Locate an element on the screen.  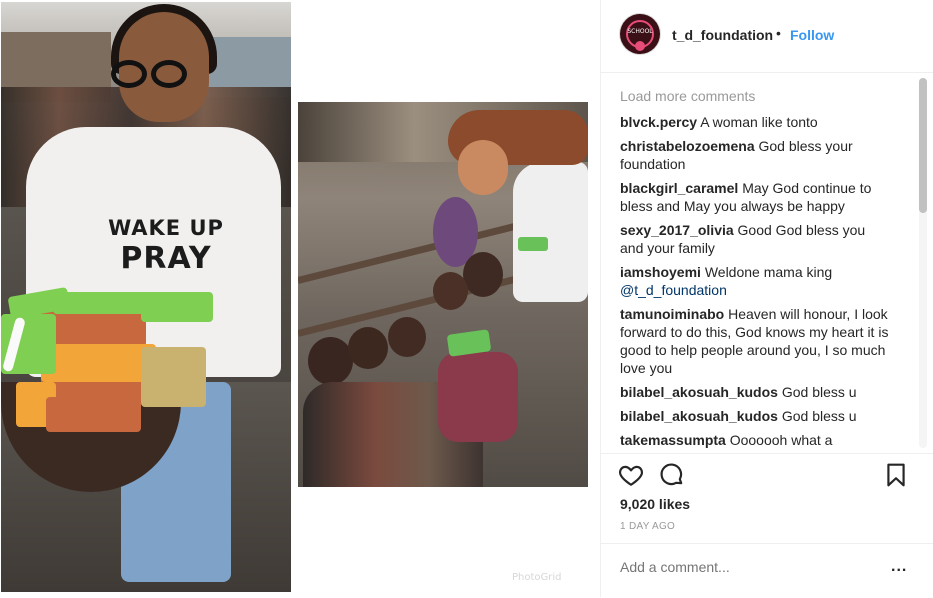
post-header: SCHOOL t_d_foundation • Follow is located at coordinates (767, 36).